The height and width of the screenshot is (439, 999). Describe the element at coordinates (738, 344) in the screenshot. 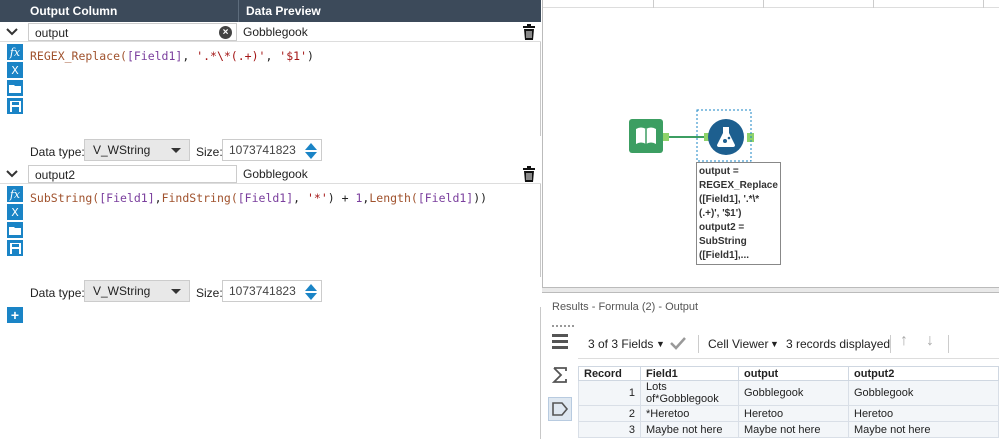

I see `cell-viewer-dropdown: Cell Viewer` at that location.